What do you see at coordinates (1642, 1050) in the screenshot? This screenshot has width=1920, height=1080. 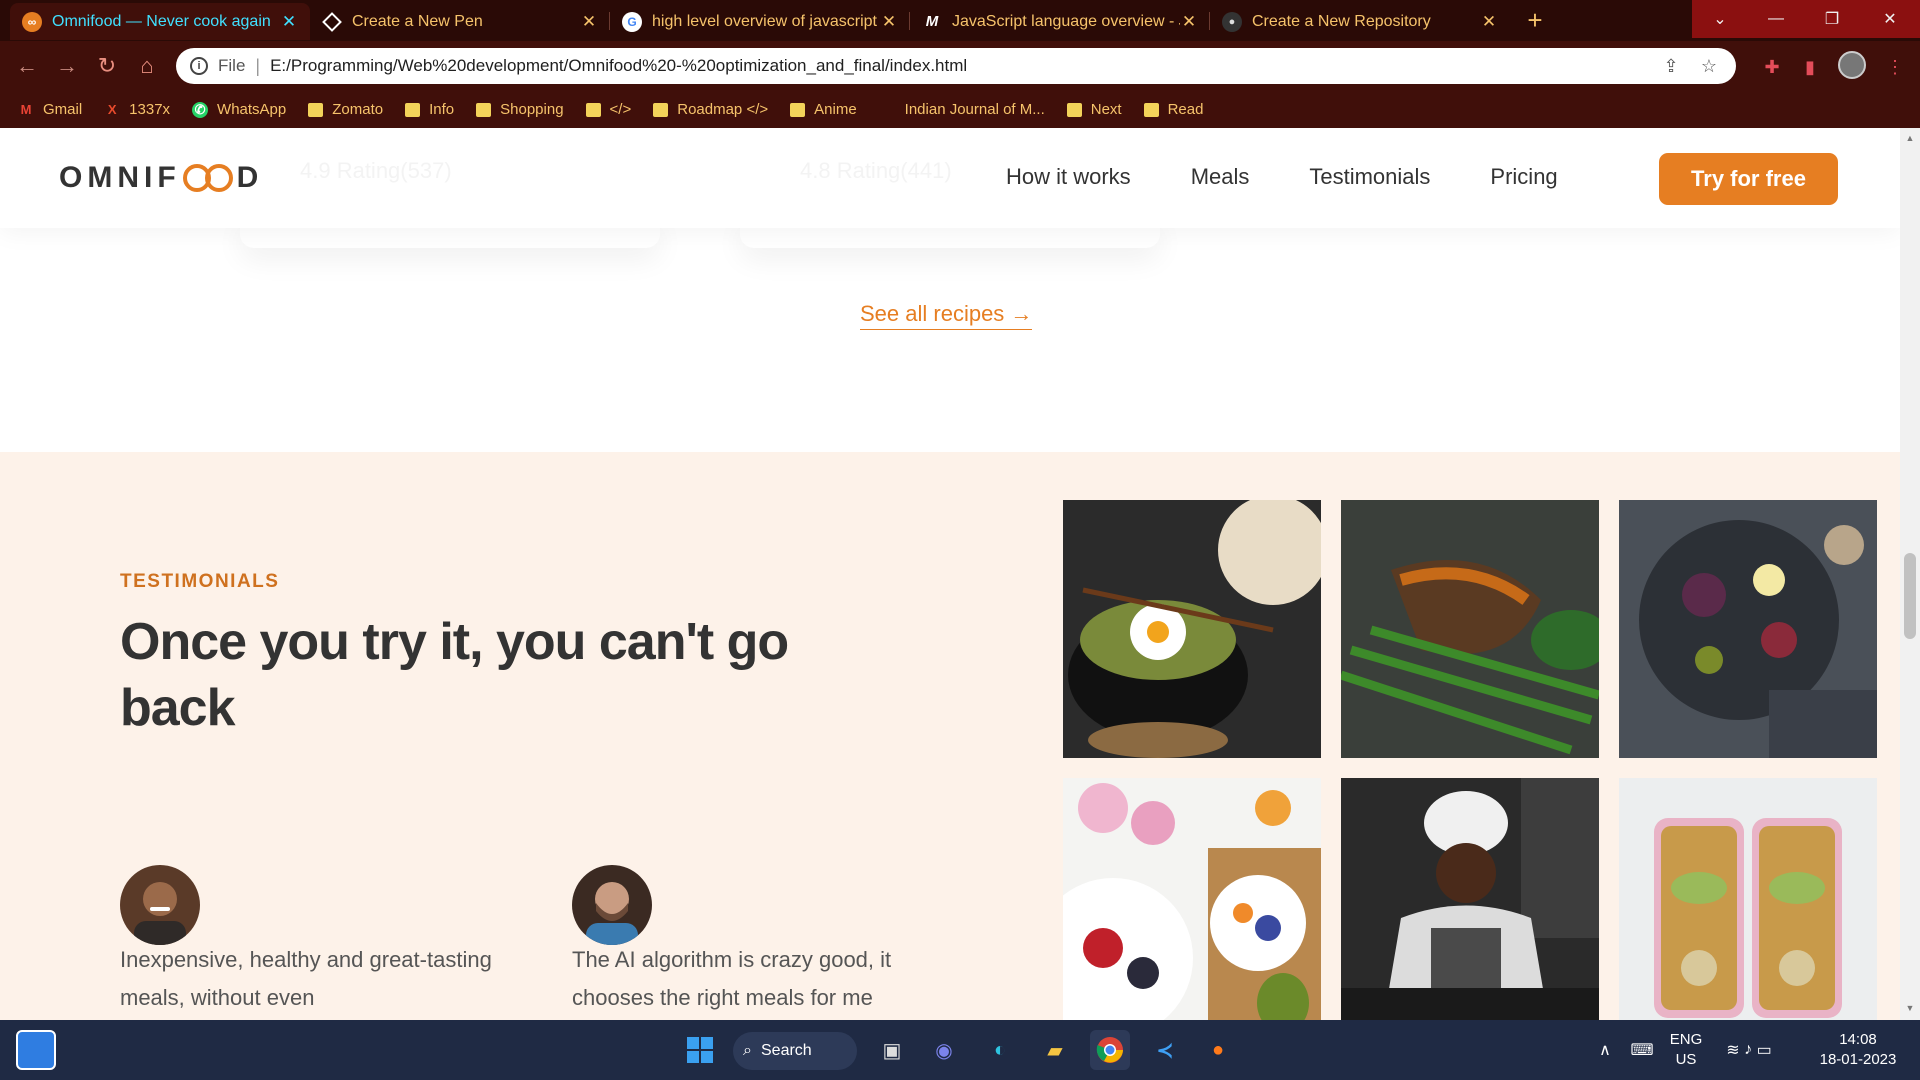 I see `keyboard-icon: ⌨` at bounding box center [1642, 1050].